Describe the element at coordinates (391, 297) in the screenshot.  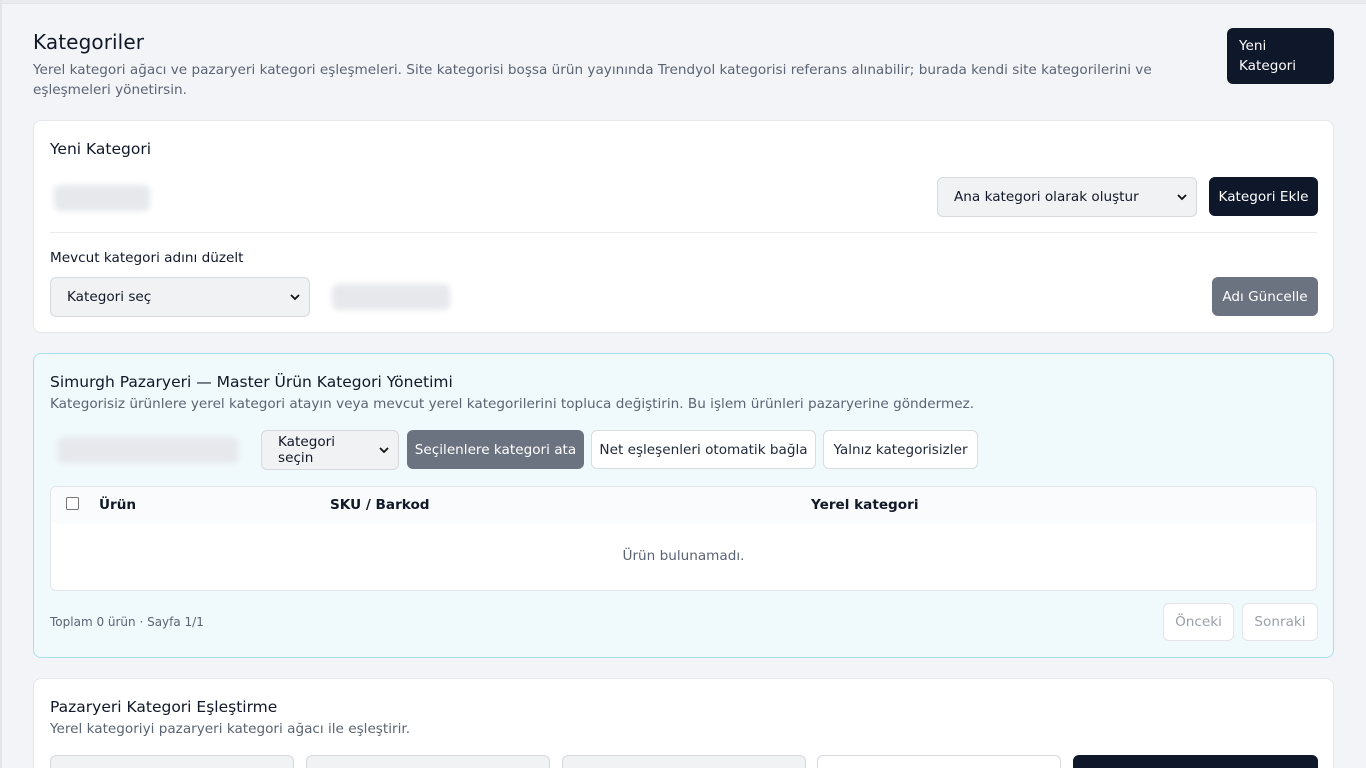
I see `new-name-input` at that location.